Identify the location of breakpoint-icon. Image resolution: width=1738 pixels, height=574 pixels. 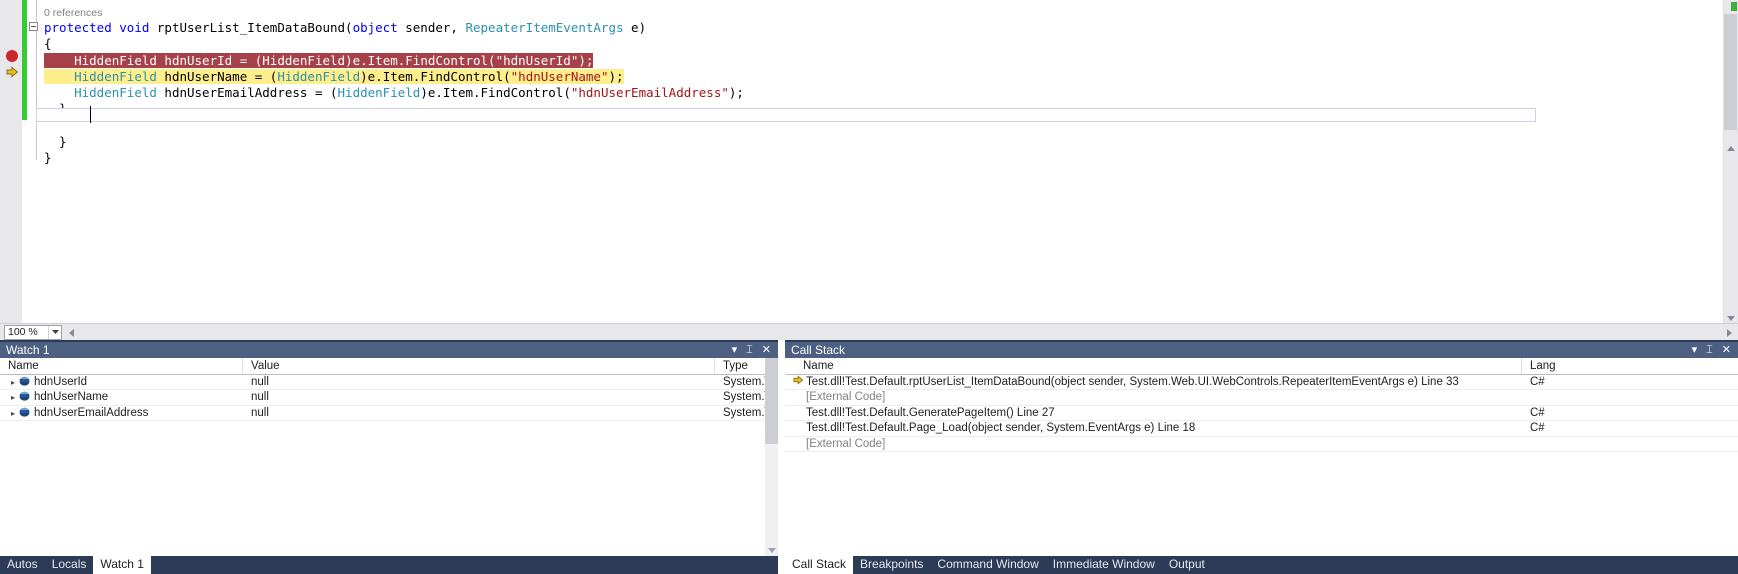
(12, 56).